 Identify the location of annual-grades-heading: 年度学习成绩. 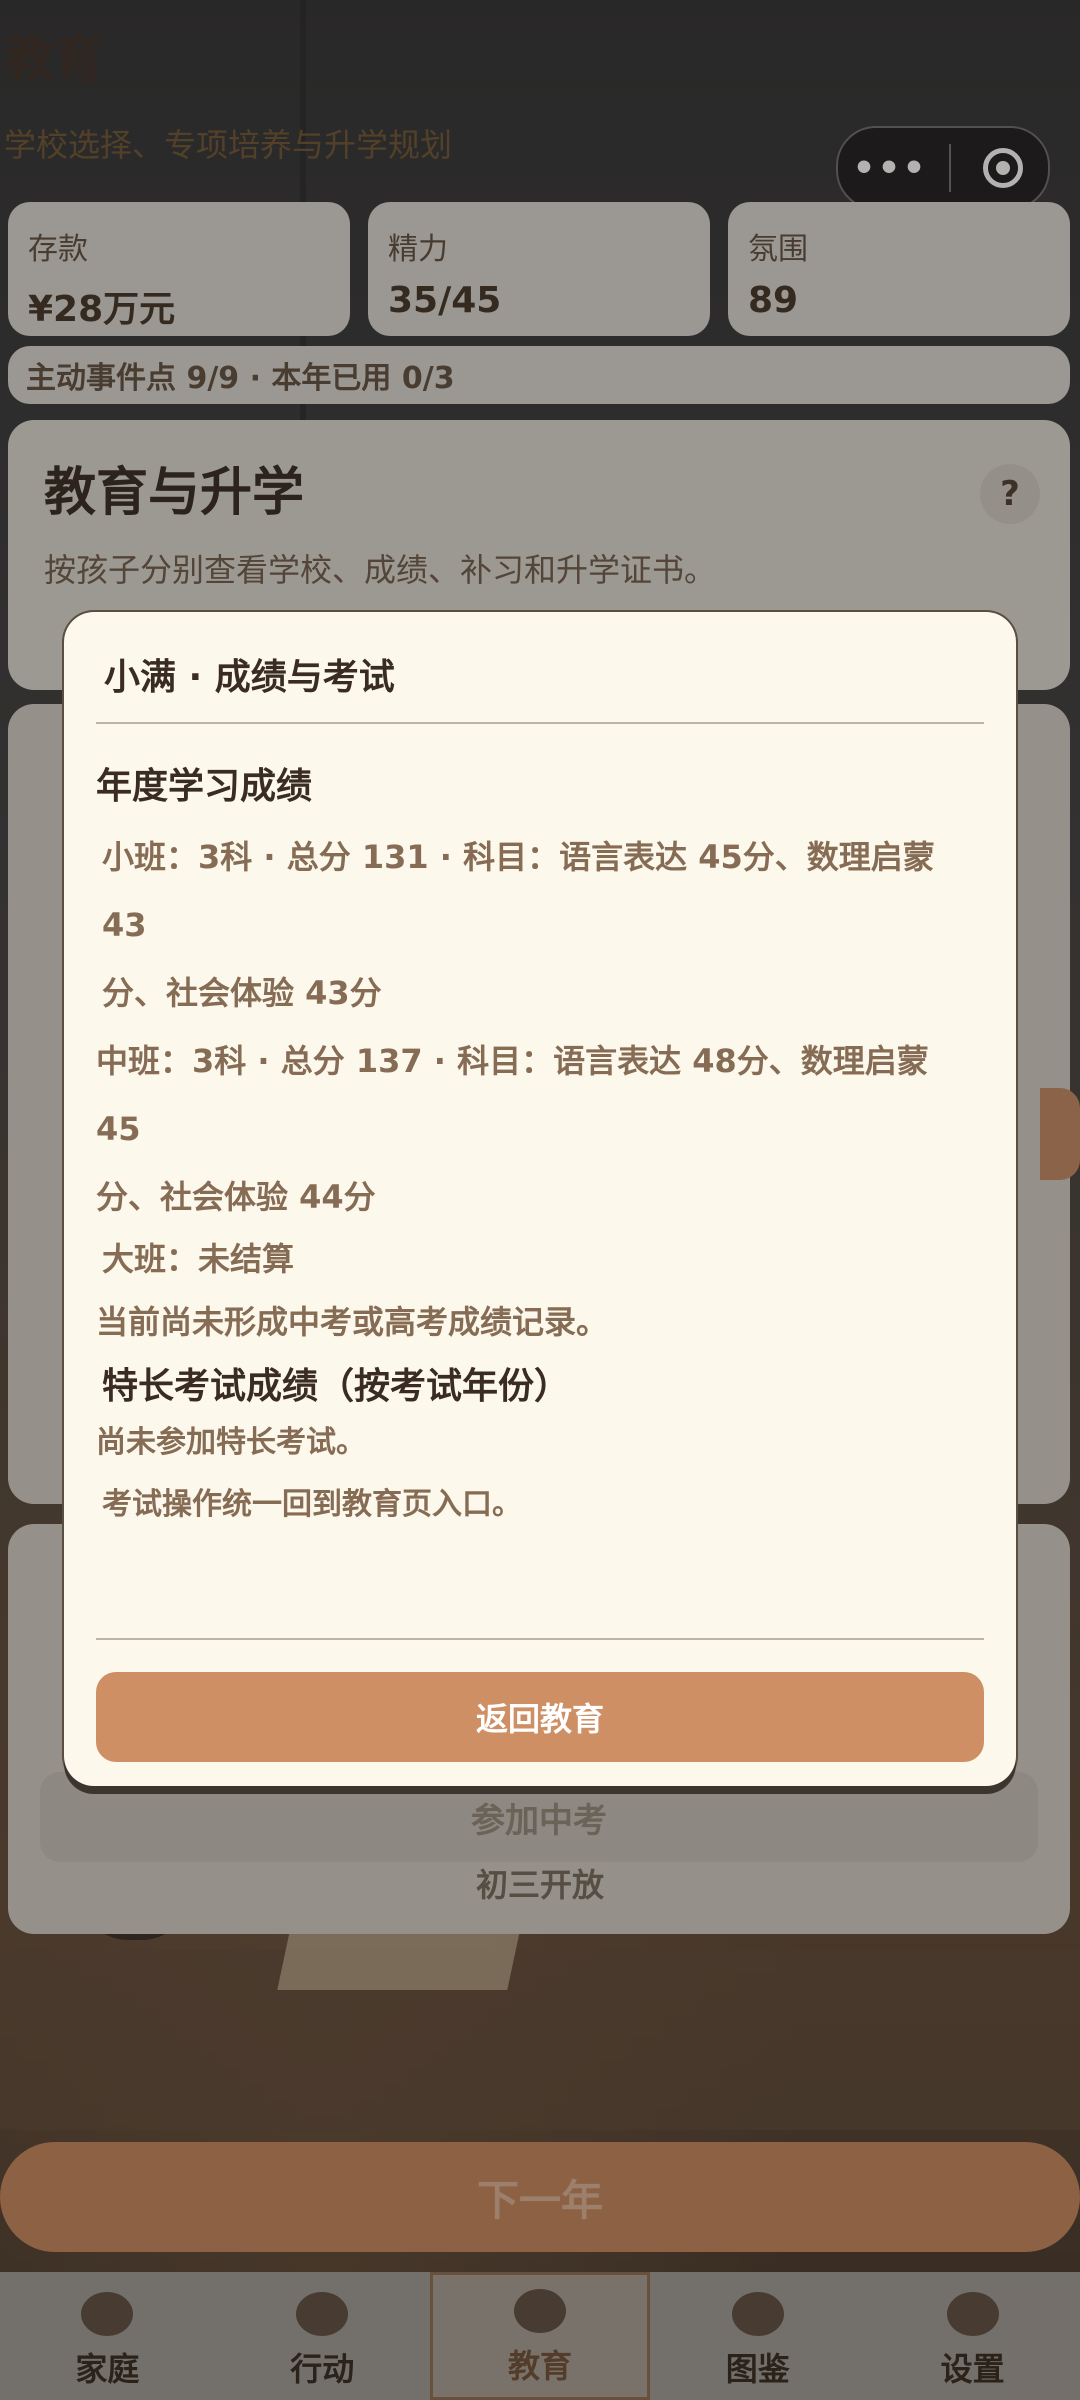
(204, 786).